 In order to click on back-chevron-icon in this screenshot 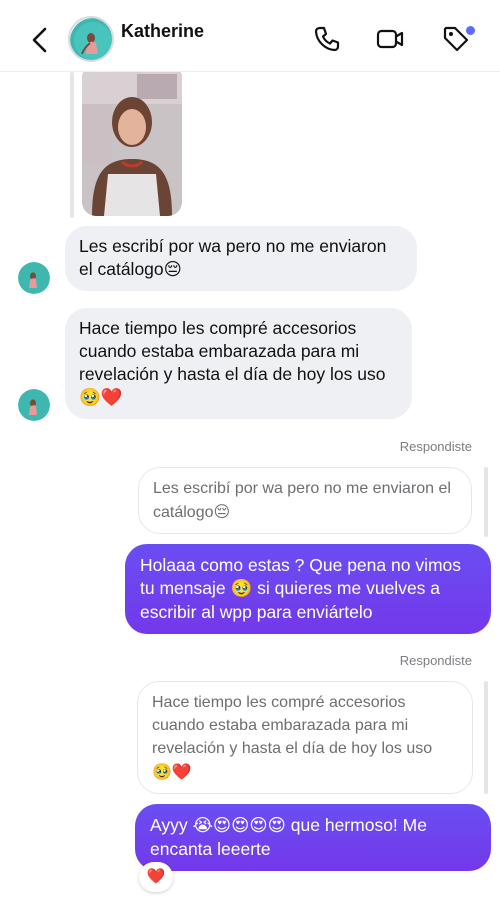, I will do `click(40, 40)`.